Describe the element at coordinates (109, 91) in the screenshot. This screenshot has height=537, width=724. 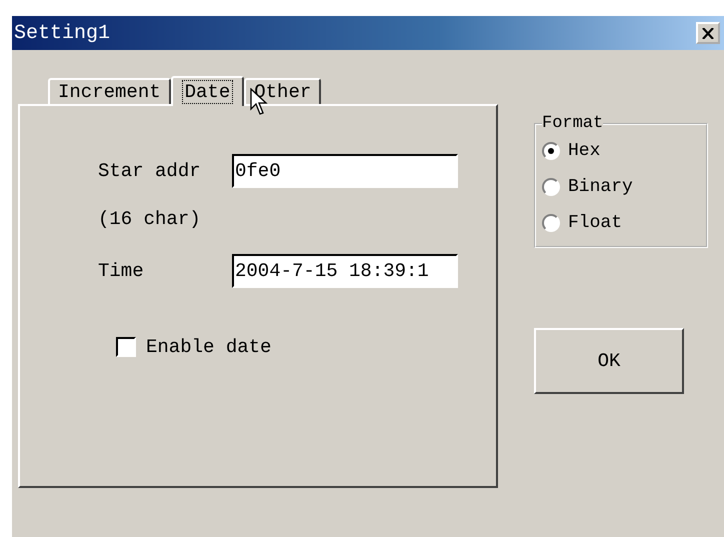
I see `tab: Increment` at that location.